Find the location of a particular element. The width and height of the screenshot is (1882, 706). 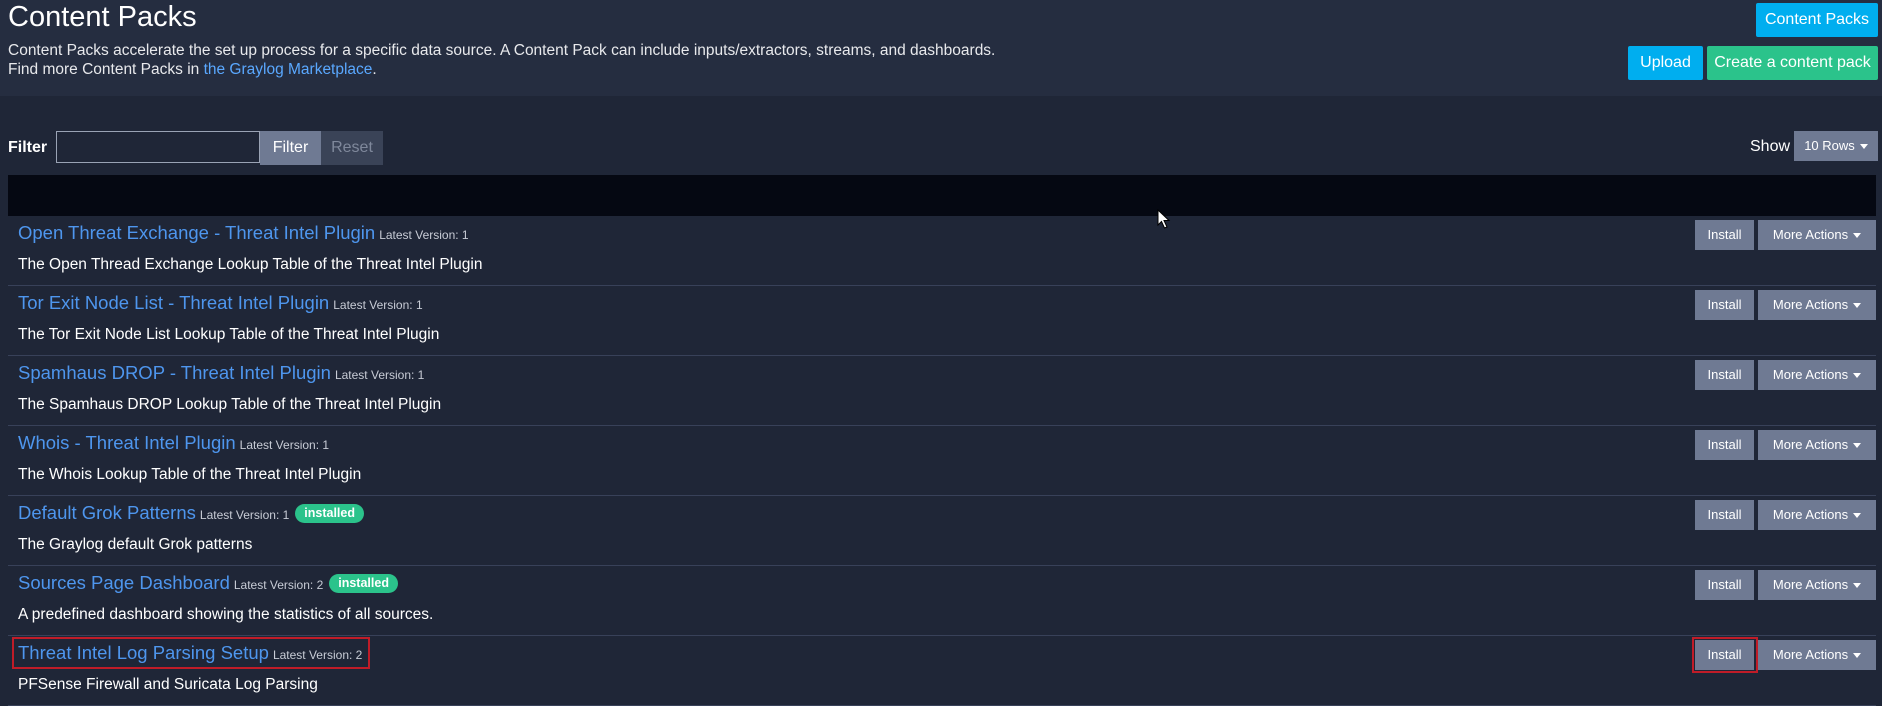

create-content-pack-button: Create a content pack is located at coordinates (1792, 63).